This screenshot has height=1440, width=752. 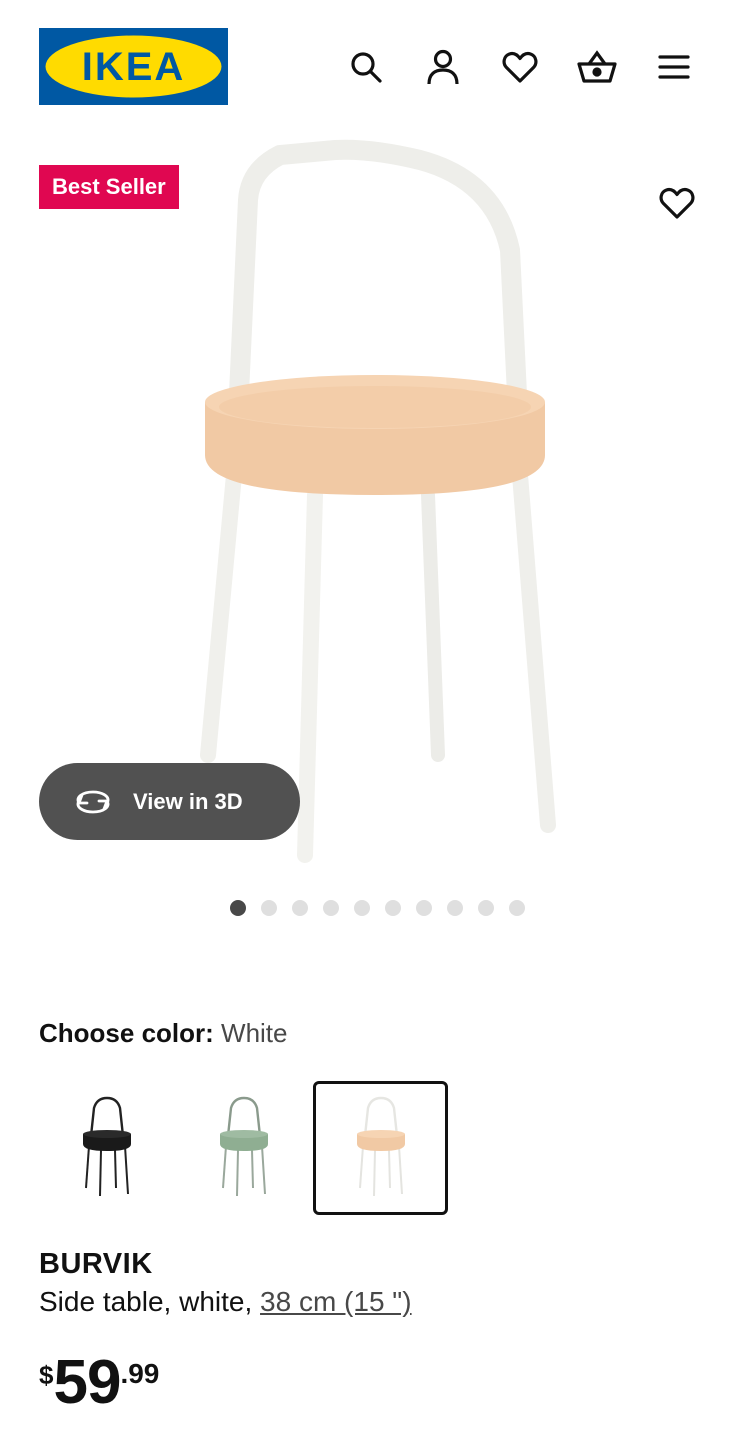 I want to click on price-decimal: .99, so click(x=140, y=1373).